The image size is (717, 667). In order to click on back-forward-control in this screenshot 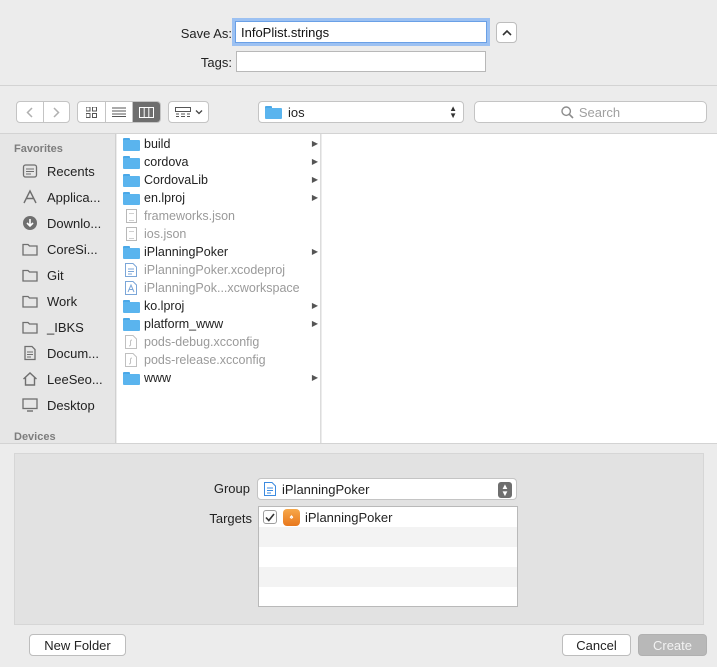, I will do `click(43, 112)`.